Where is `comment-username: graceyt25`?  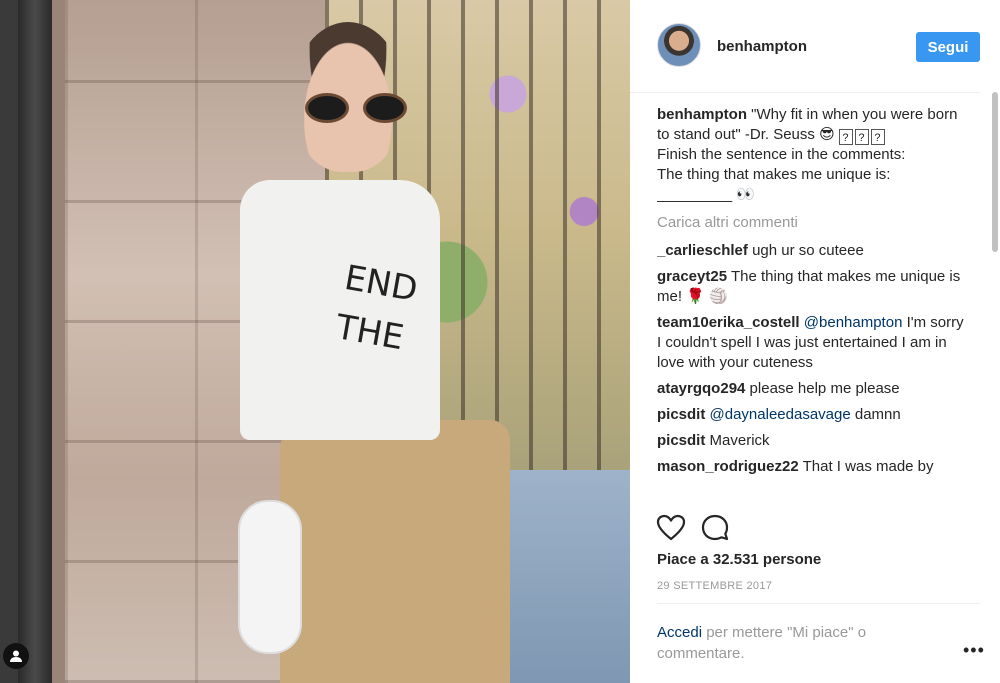
comment-username: graceyt25 is located at coordinates (692, 276).